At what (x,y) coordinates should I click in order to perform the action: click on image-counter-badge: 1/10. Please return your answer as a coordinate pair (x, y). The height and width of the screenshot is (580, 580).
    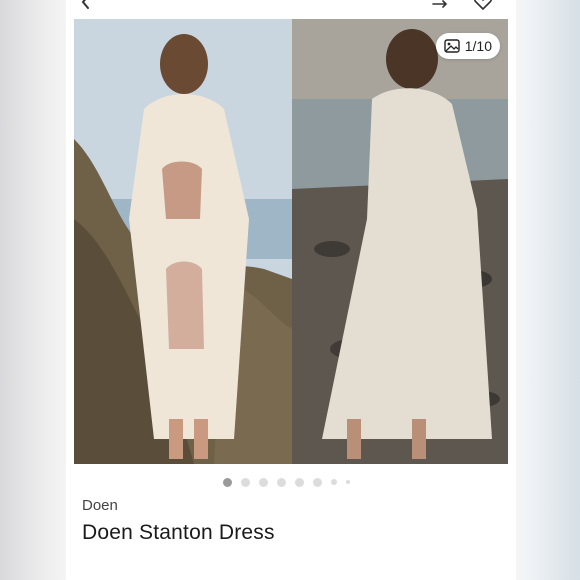
    Looking at the image, I should click on (467, 46).